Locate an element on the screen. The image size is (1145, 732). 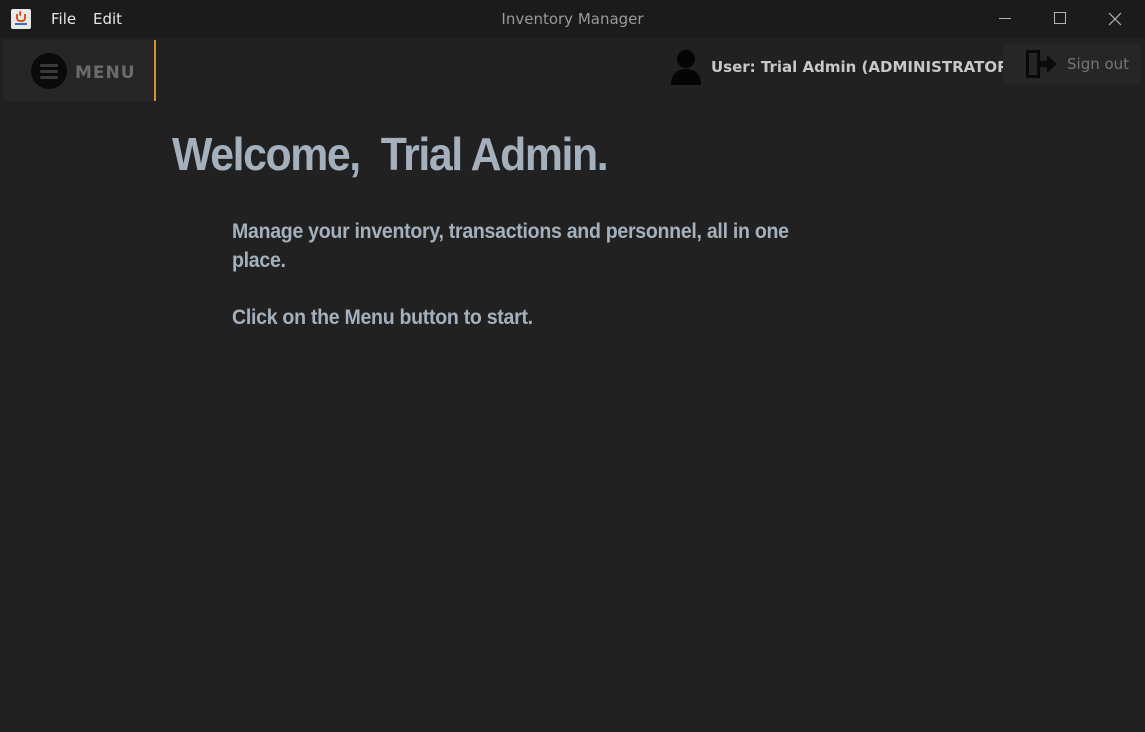
minimize-button is located at coordinates (1005, 19).